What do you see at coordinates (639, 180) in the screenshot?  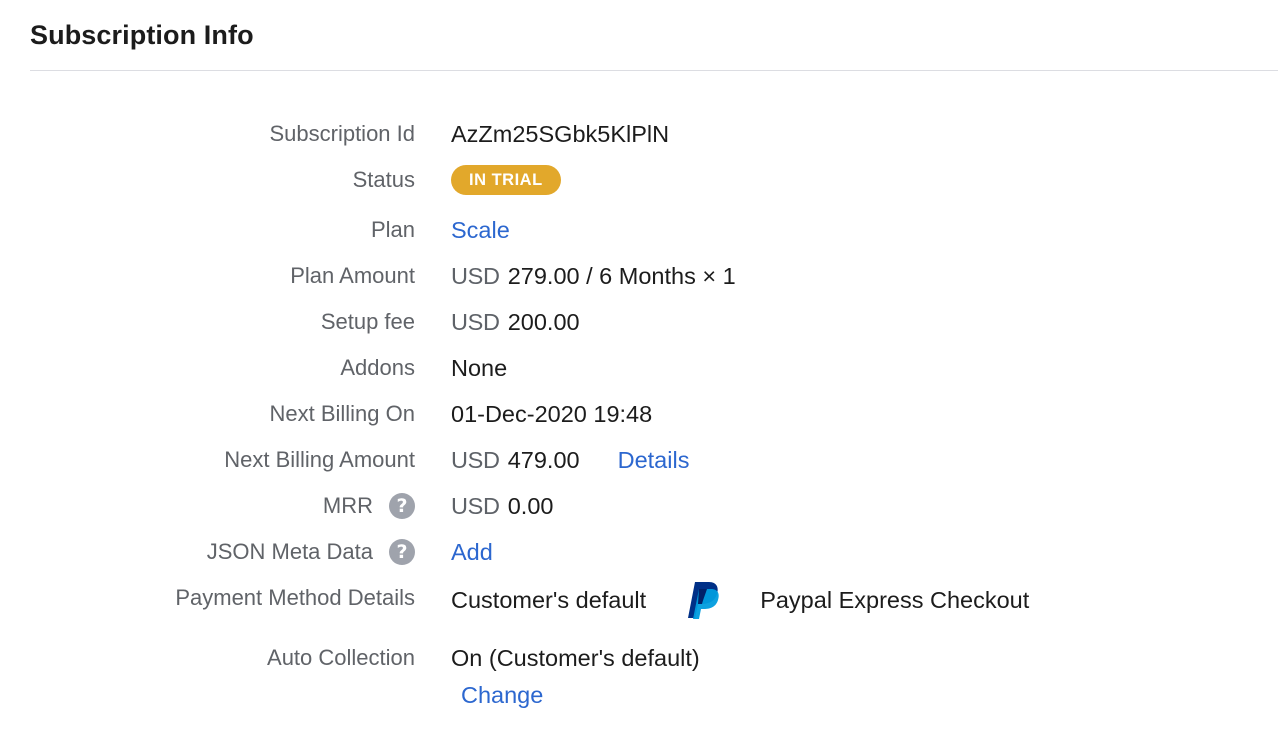 I see `row-status: Status IN TRIAL` at bounding box center [639, 180].